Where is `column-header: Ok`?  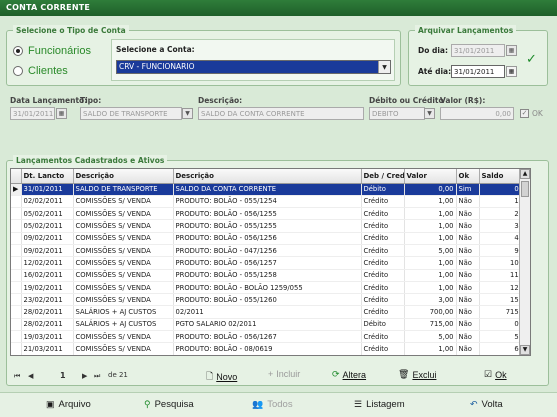
column-header: Ok is located at coordinates (468, 176).